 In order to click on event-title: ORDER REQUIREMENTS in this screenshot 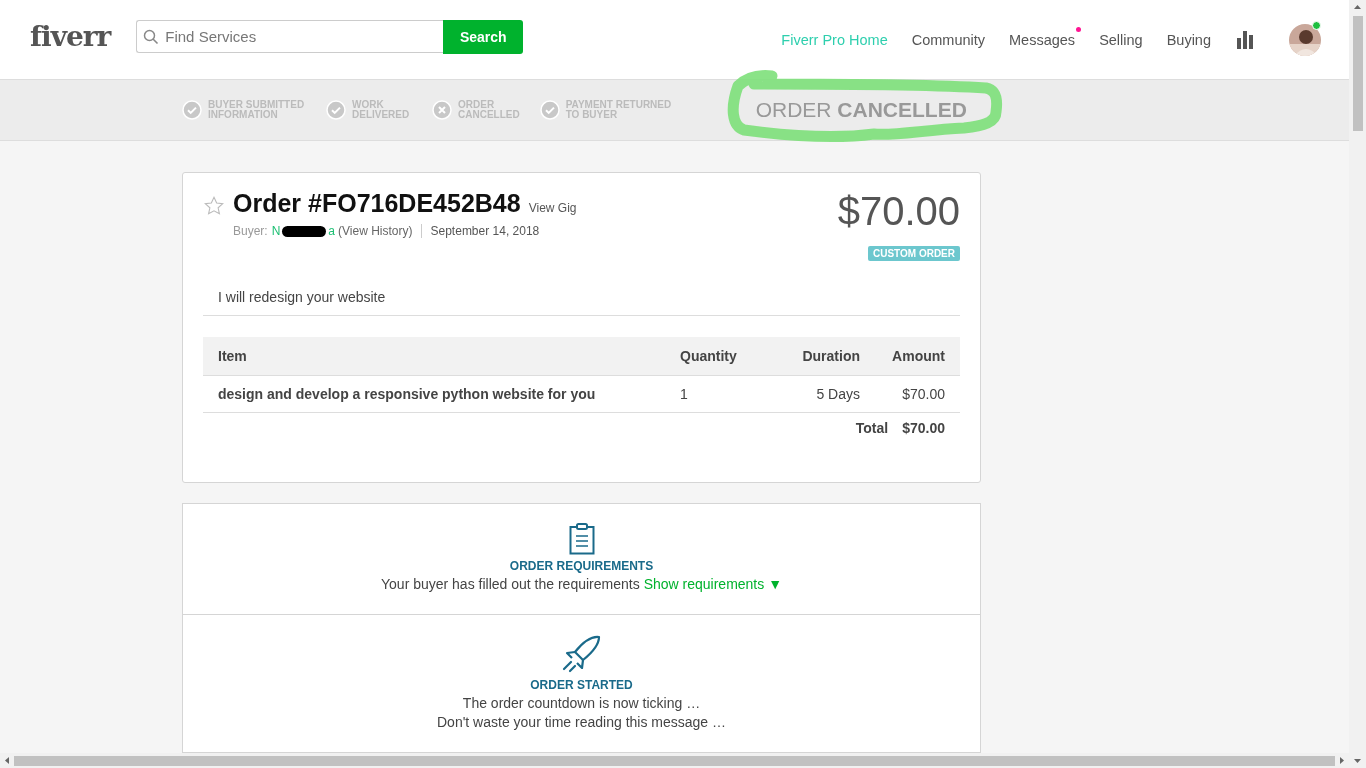, I will do `click(581, 566)`.